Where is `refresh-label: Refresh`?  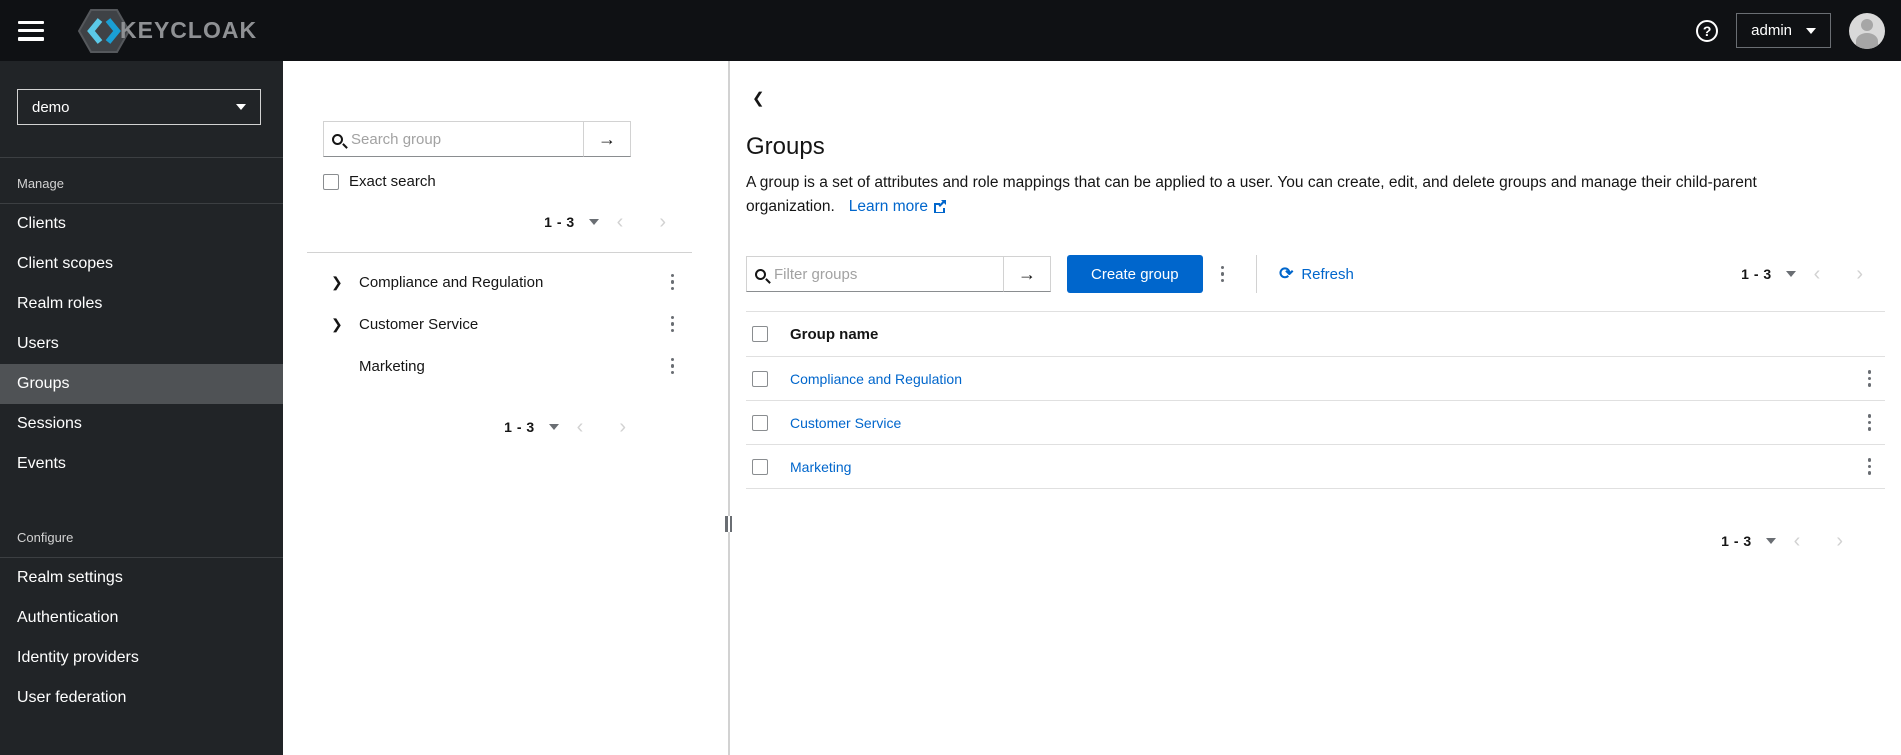
refresh-label: Refresh is located at coordinates (1327, 274).